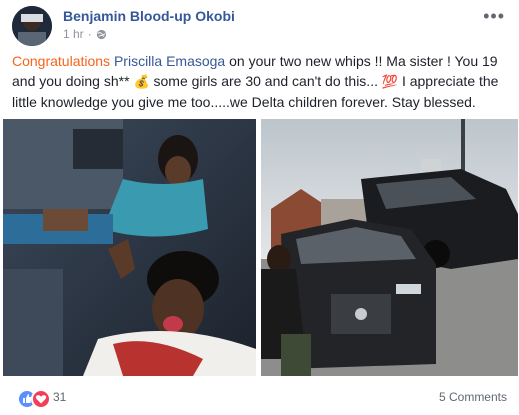 The height and width of the screenshot is (415, 519). What do you see at coordinates (259, 396) in the screenshot?
I see `post-footer: 31 5 Comments` at bounding box center [259, 396].